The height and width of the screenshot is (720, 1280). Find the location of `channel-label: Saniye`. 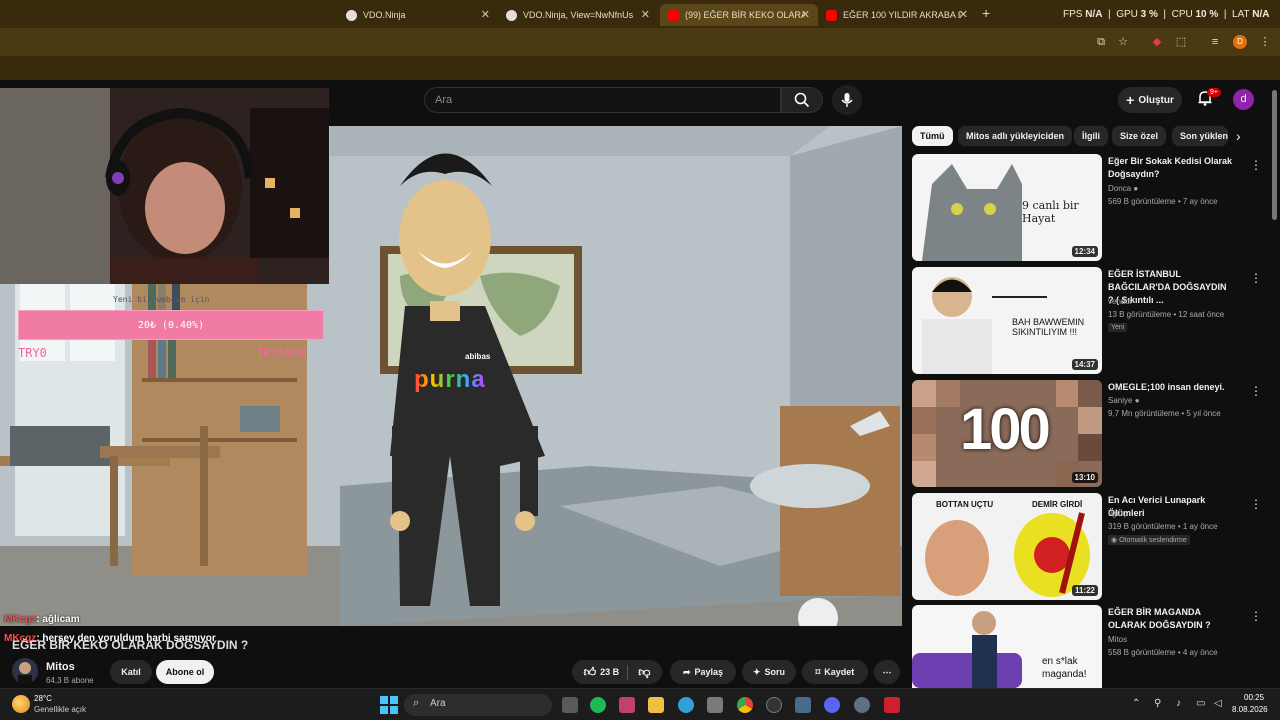

channel-label: Saniye is located at coordinates (1120, 400).